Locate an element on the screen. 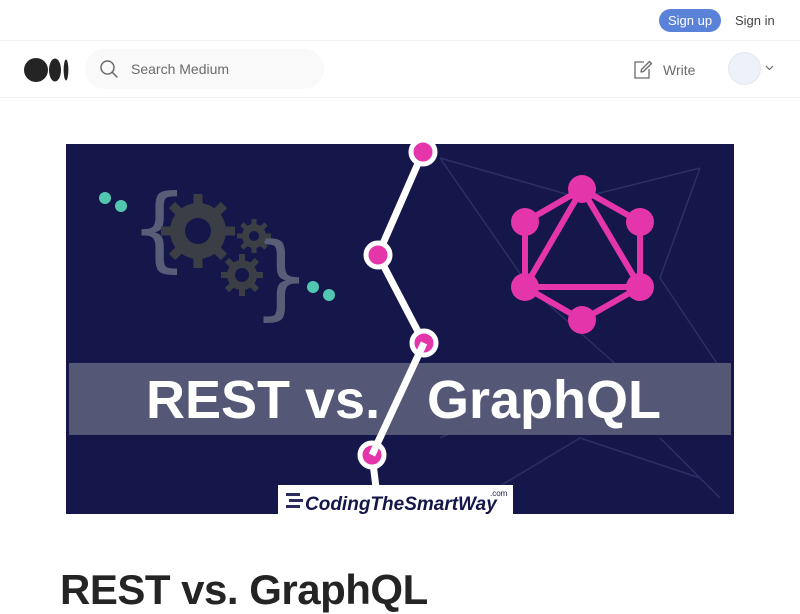 This screenshot has height=614, width=800. top-bar: Sign up Sign in is located at coordinates (400, 20).